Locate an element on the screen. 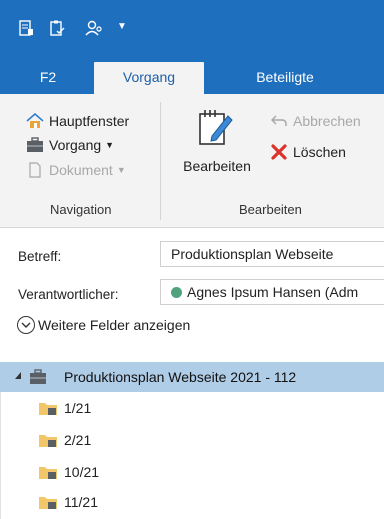 This screenshot has width=384, height=519. verantwortlicher-label: Verantwortlicher: is located at coordinates (68, 294).